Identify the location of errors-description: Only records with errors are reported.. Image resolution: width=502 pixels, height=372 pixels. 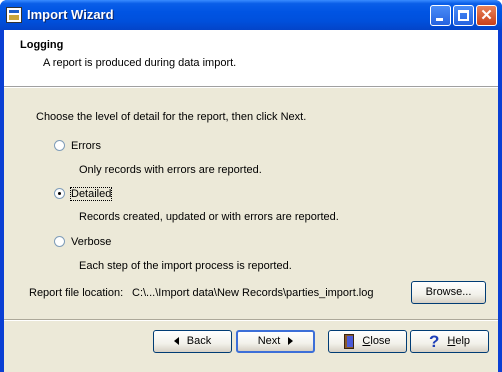
(170, 170).